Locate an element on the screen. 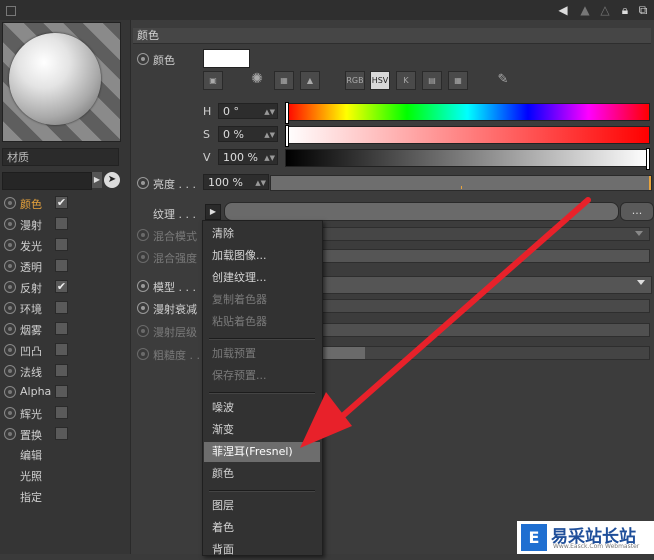 This screenshot has width=654, height=560. watermark-subtext: Www.Easck.Com Webmaster is located at coordinates (596, 546).